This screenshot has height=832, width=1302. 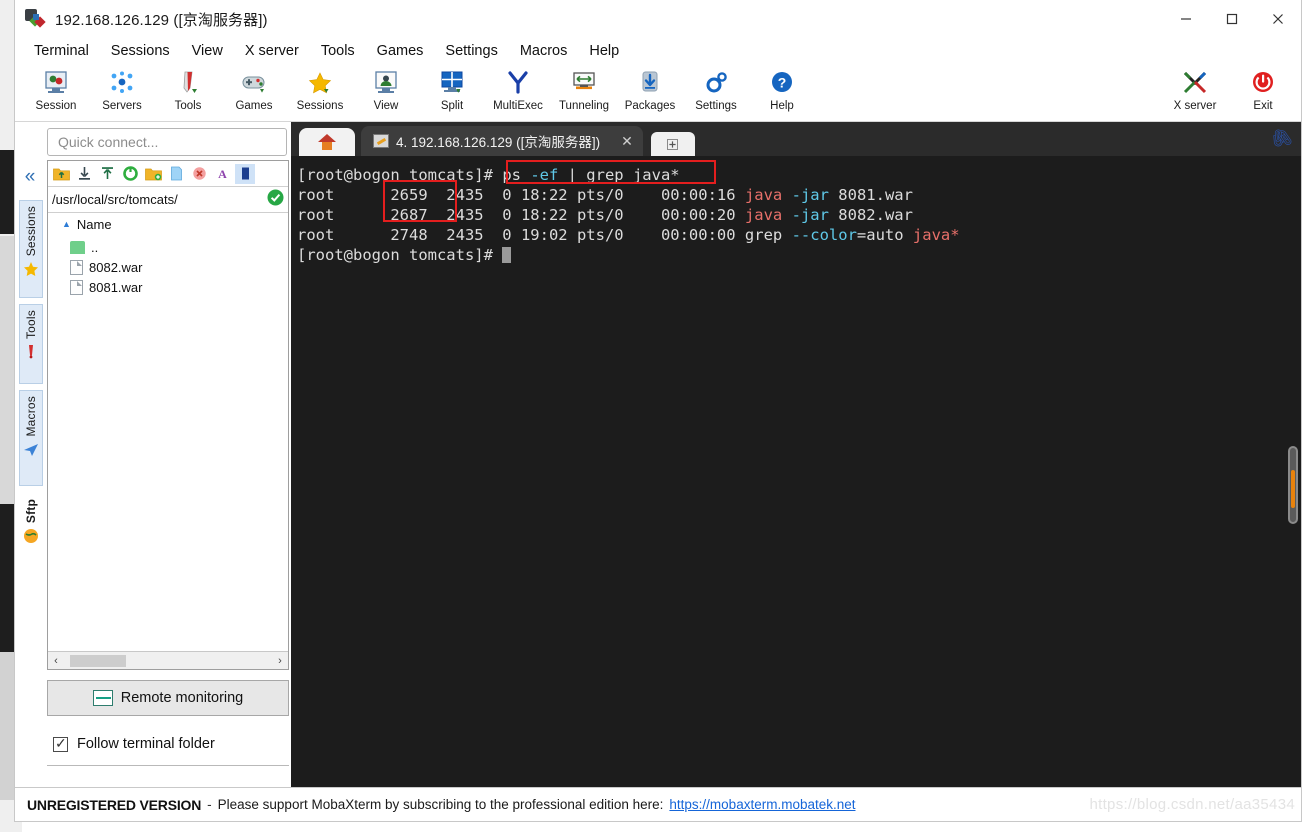 I want to click on sidebar-item-macros: Macros, so click(x=31, y=438).